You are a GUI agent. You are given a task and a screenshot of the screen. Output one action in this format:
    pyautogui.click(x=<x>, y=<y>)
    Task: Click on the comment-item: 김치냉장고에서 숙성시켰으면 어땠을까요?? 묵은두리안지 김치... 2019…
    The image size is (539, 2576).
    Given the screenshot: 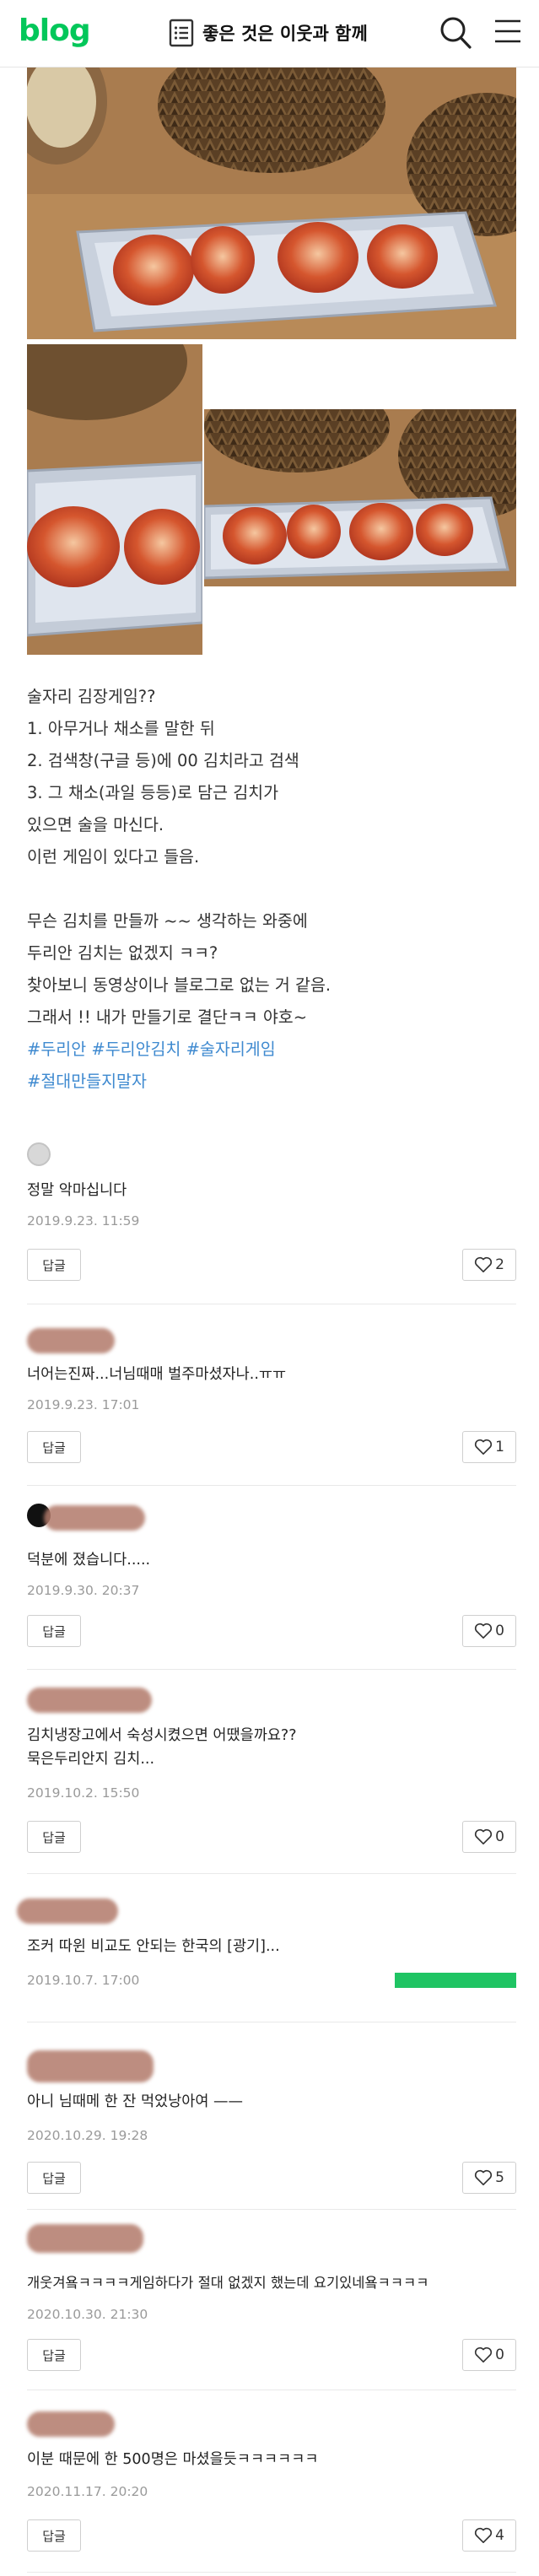 What is the action you would take?
    pyautogui.click(x=271, y=1772)
    